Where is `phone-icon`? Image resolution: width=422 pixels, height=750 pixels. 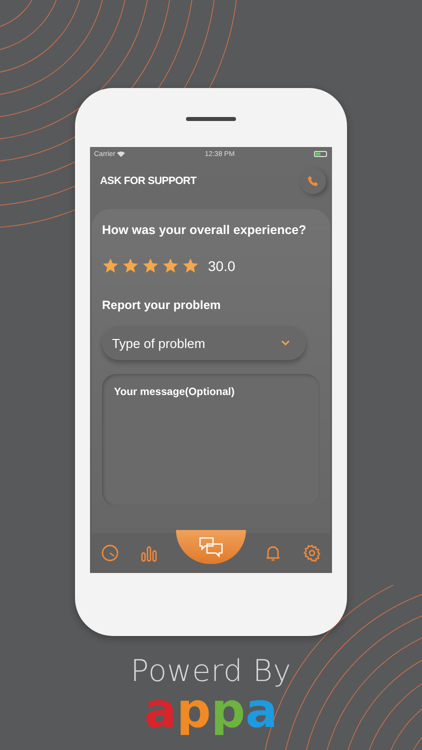 phone-icon is located at coordinates (313, 181).